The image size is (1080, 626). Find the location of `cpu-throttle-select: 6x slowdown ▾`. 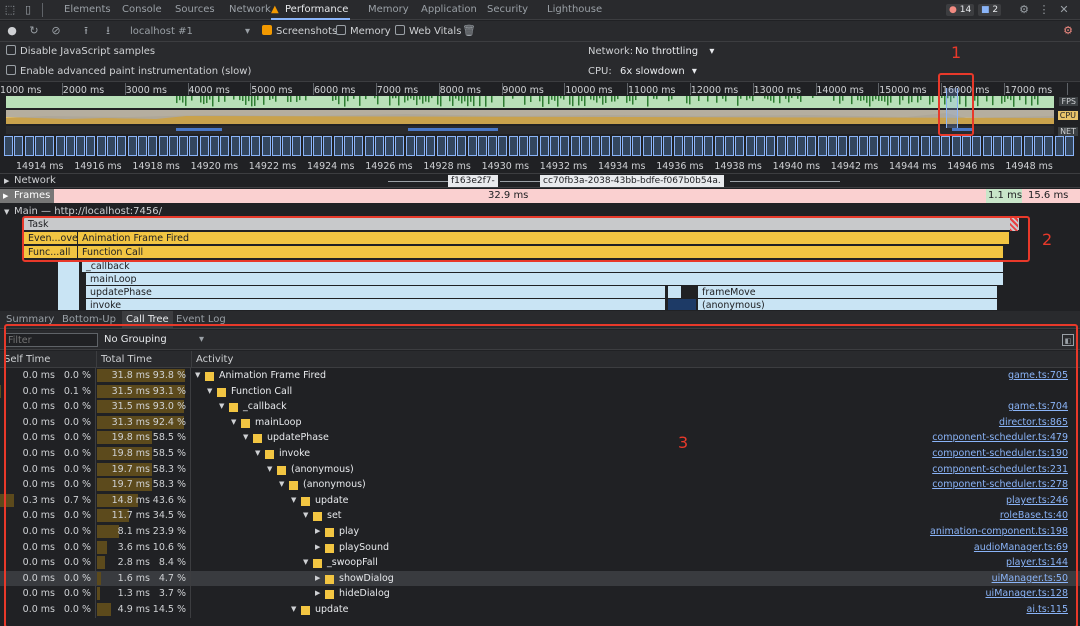

cpu-throttle-select: 6x slowdown ▾ is located at coordinates (658, 72).